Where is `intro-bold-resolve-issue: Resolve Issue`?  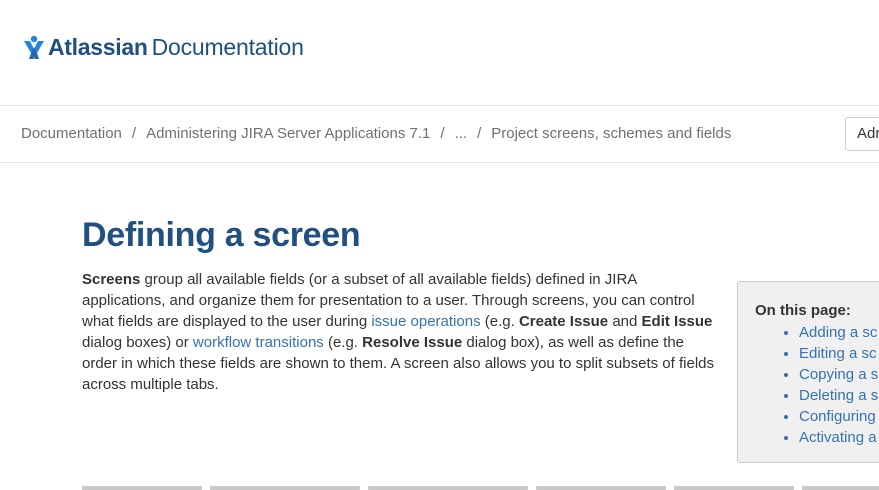 intro-bold-resolve-issue: Resolve Issue is located at coordinates (412, 342).